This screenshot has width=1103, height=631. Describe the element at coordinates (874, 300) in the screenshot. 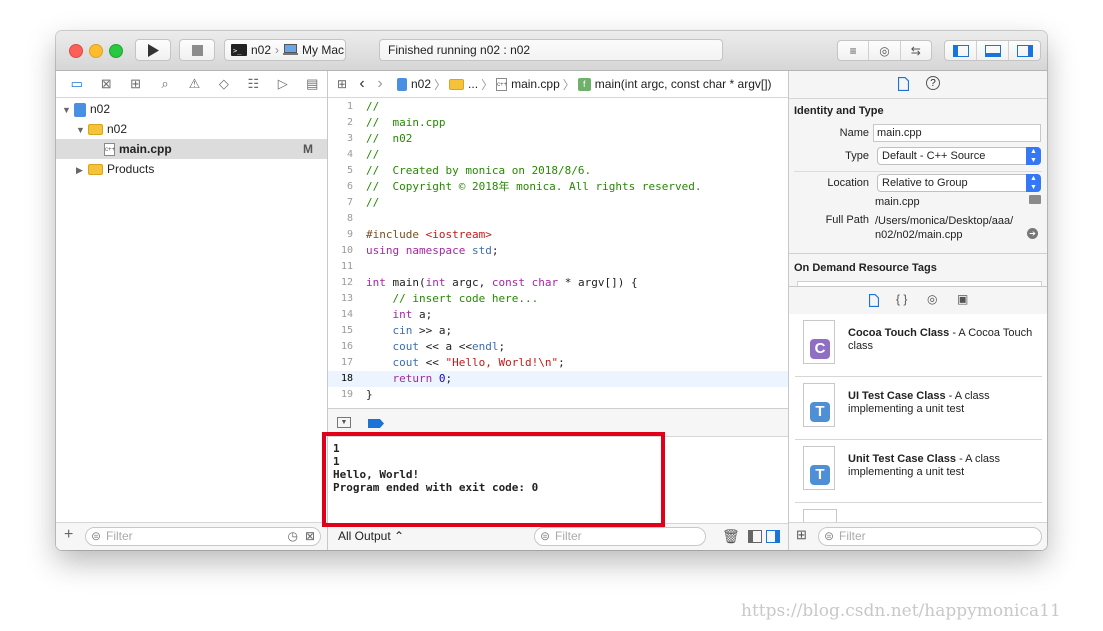

I see `file-template-icon` at that location.